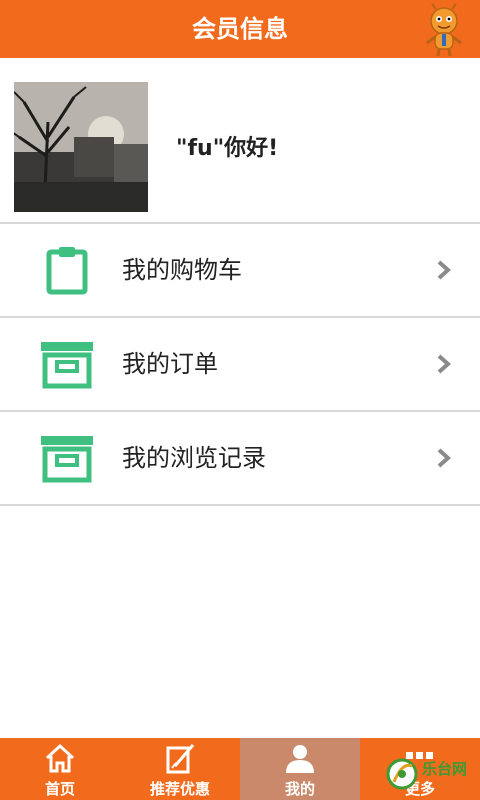  I want to click on page-title: 会员信息, so click(240, 29).